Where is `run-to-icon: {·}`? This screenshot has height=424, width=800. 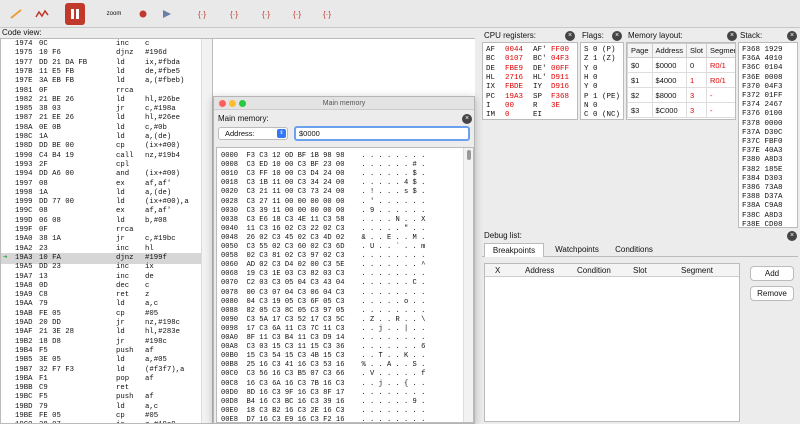 run-to-icon: {·} is located at coordinates (327, 14).